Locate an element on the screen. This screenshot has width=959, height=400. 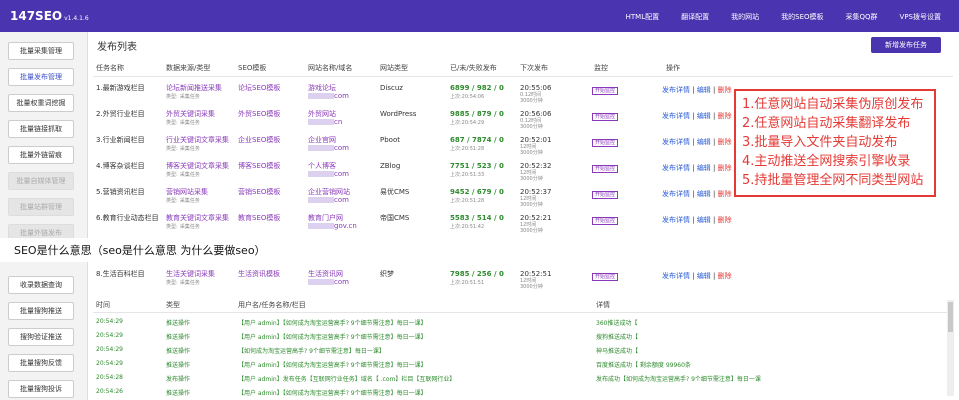
sidebar-item-sogou-verify: 搜狗验证推送 is located at coordinates (41, 337).